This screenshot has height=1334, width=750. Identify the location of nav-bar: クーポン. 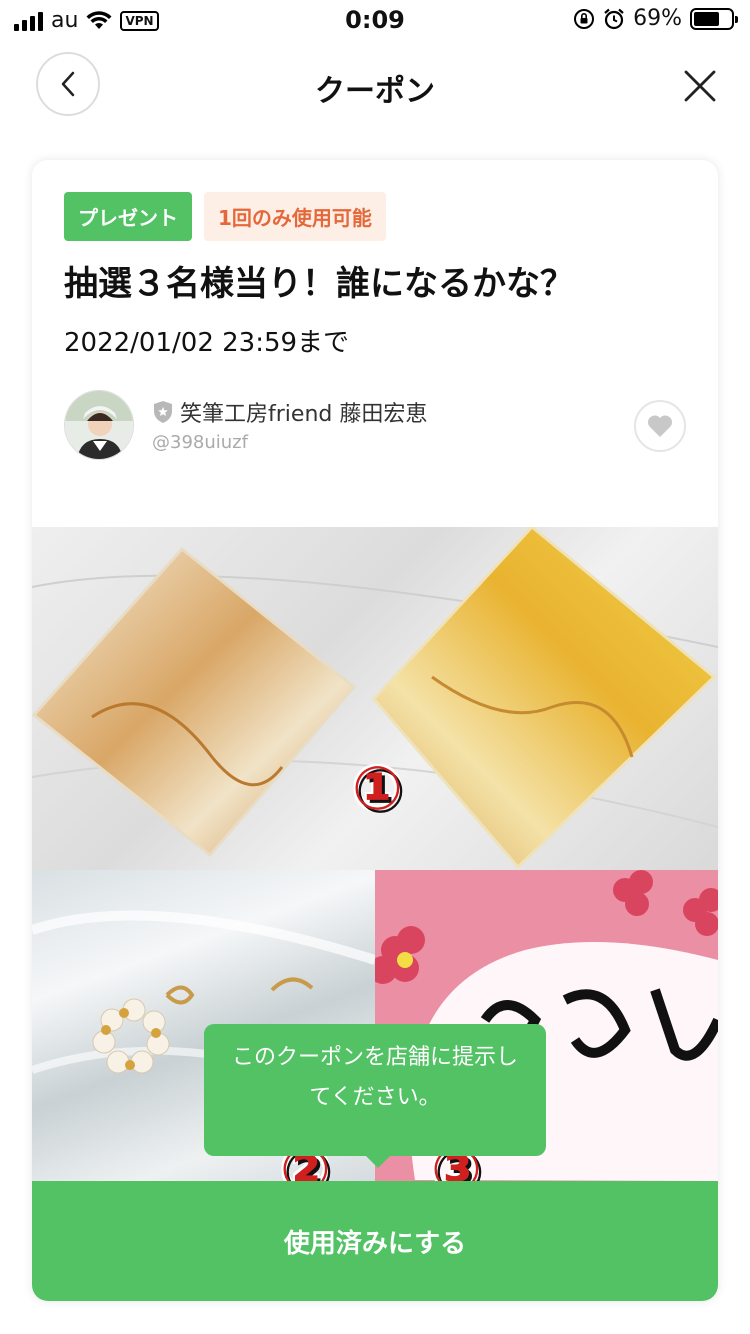
(375, 85).